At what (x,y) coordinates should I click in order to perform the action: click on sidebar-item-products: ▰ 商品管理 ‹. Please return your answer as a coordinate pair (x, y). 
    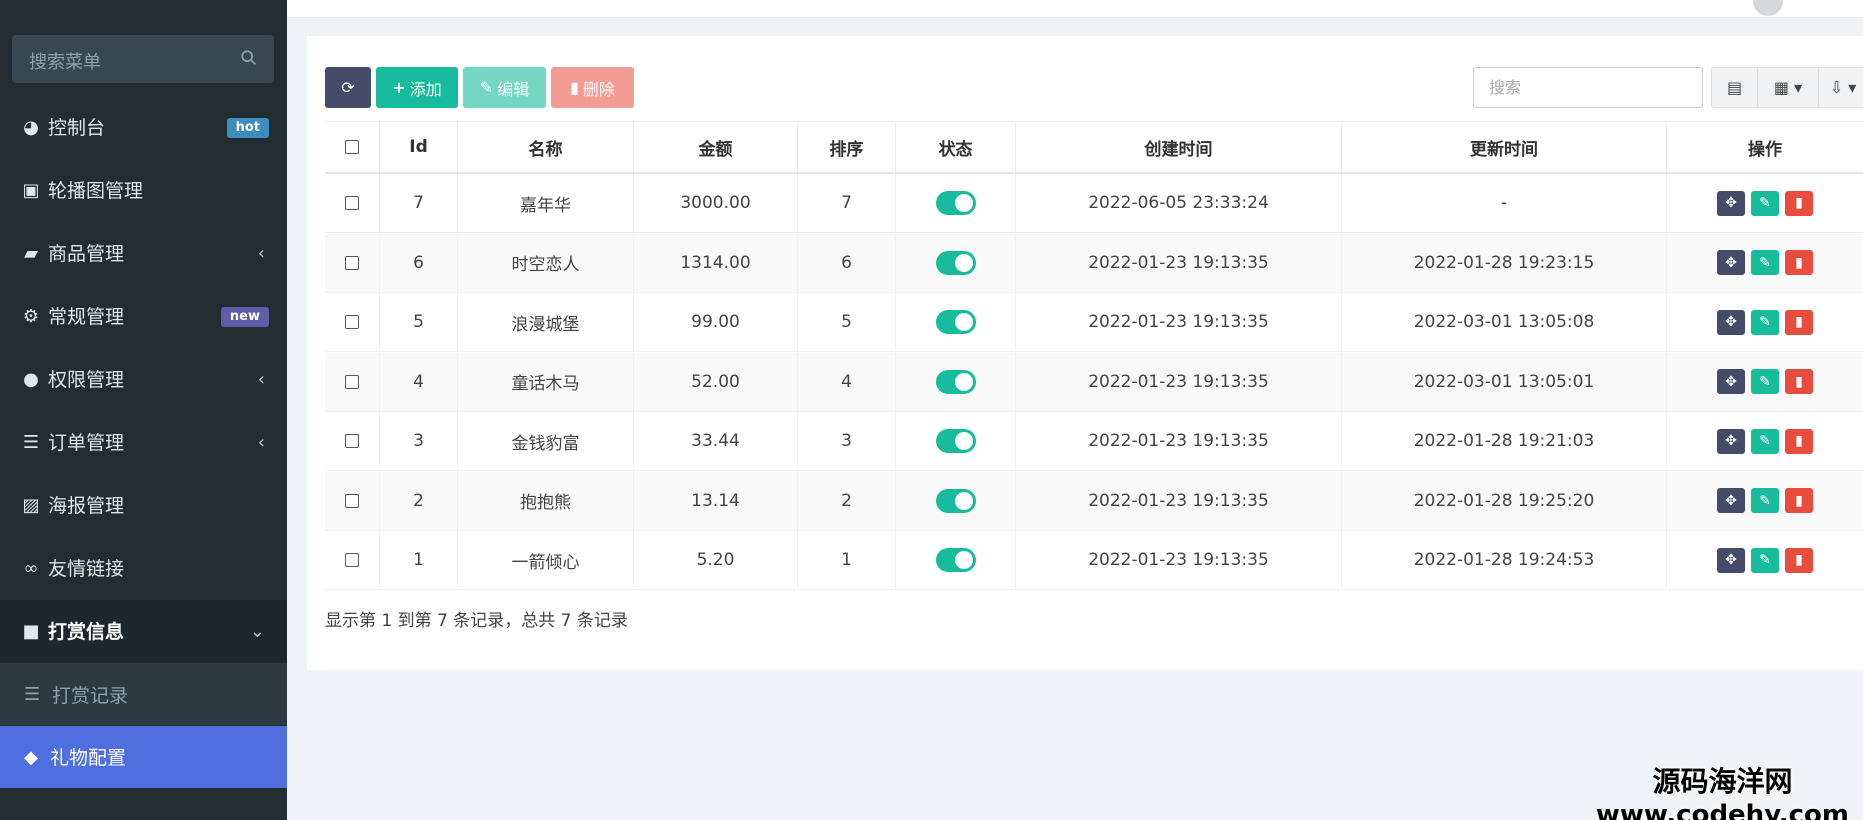
    Looking at the image, I should click on (143, 253).